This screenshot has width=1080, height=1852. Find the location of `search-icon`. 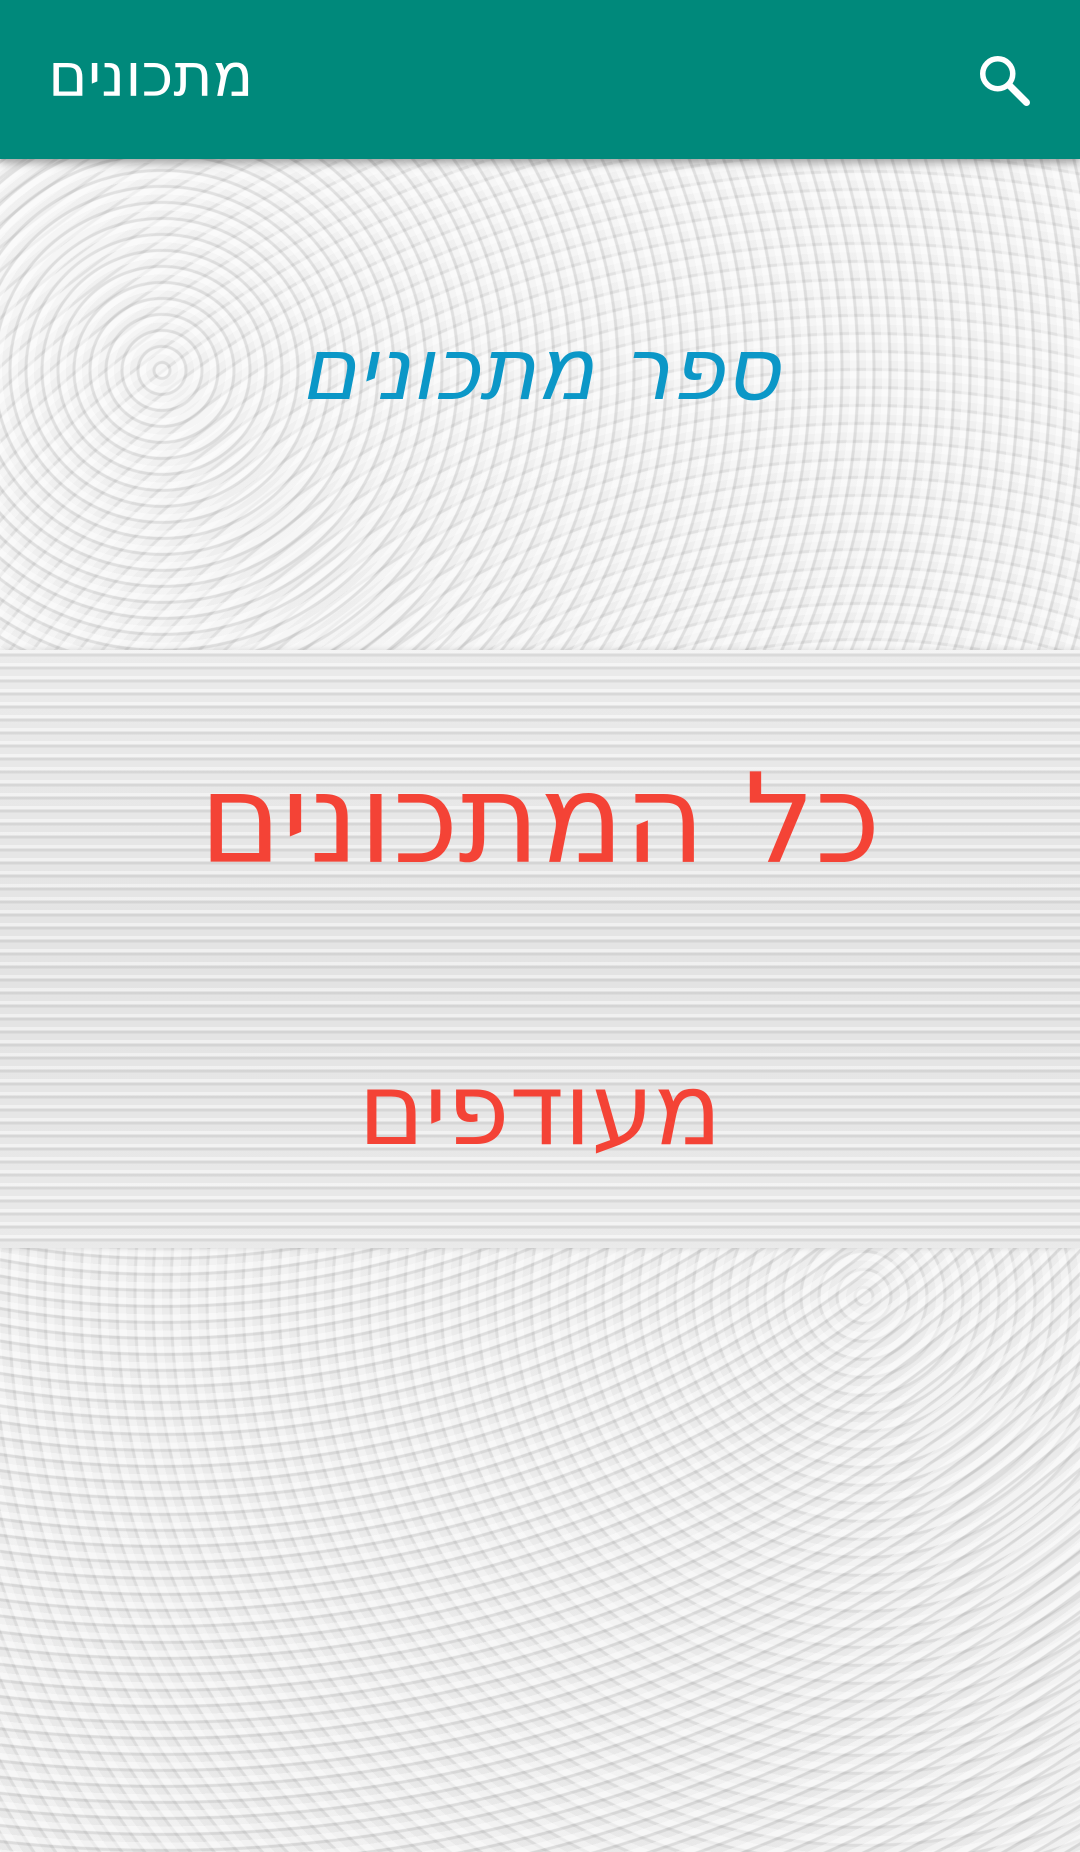

search-icon is located at coordinates (1005, 81).